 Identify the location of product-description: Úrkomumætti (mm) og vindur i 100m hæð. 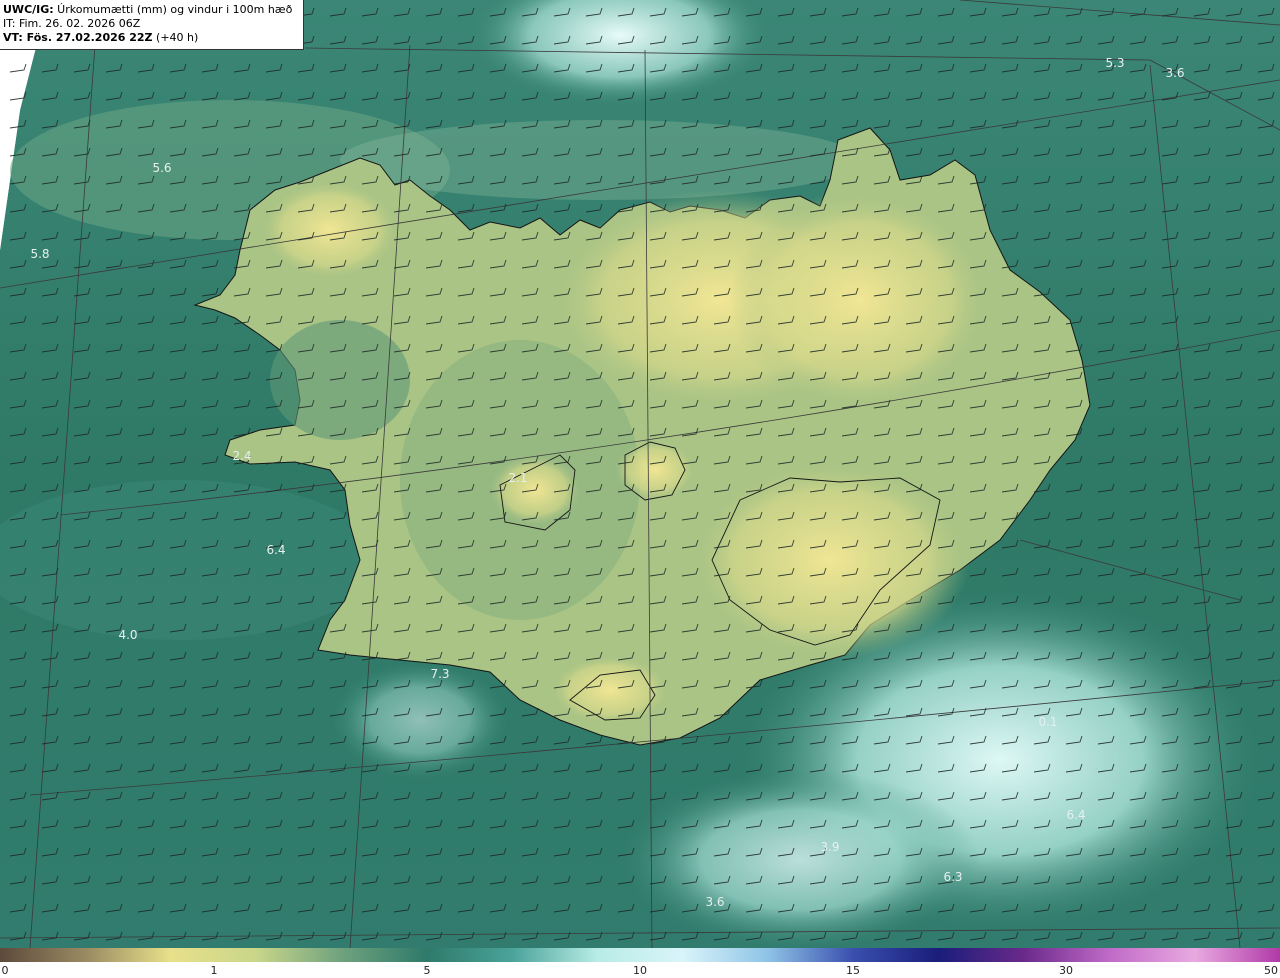
(173, 9).